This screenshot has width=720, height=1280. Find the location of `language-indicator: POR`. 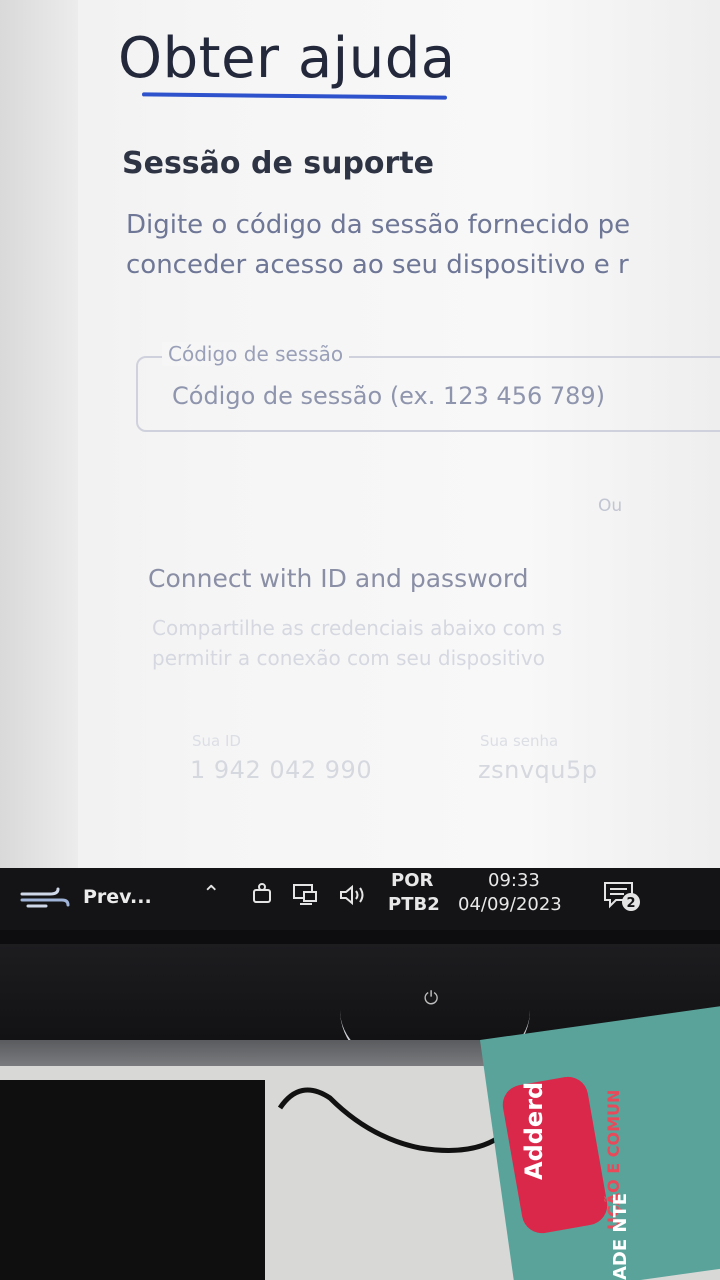

language-indicator: POR is located at coordinates (412, 880).